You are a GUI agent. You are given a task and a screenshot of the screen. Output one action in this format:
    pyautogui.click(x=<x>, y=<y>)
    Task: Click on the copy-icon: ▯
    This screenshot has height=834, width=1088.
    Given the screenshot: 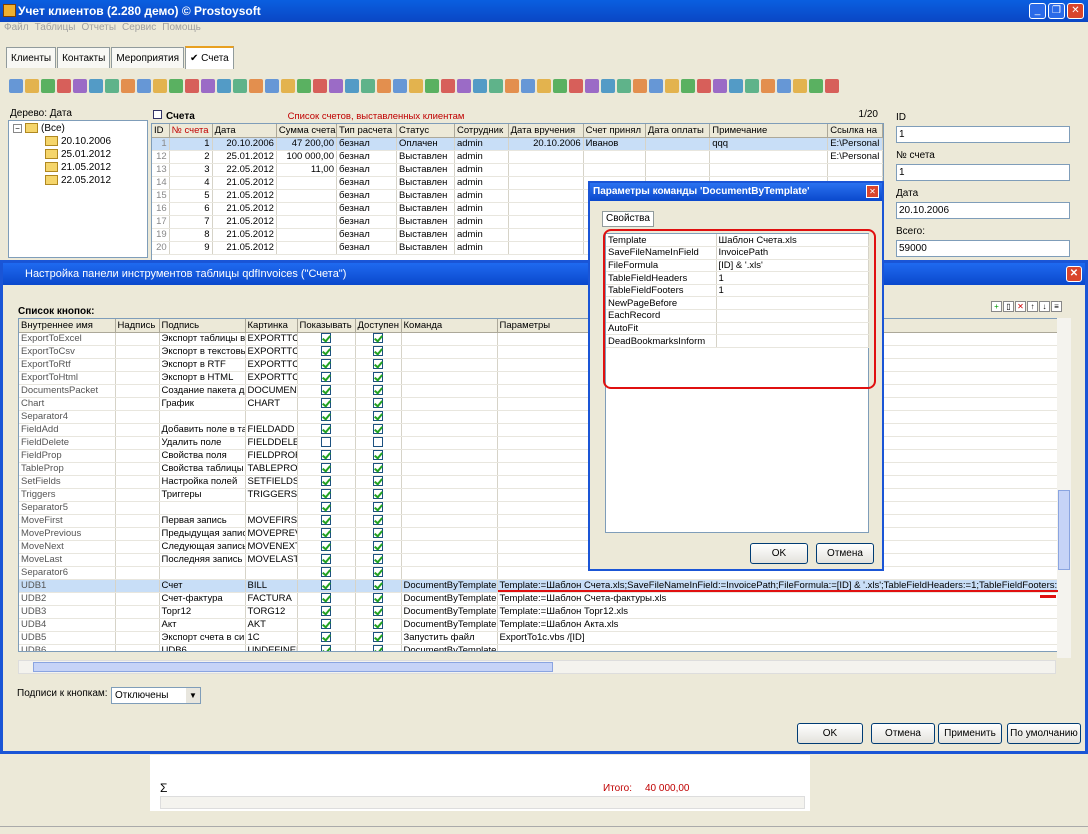 What is the action you would take?
    pyautogui.click(x=1008, y=306)
    